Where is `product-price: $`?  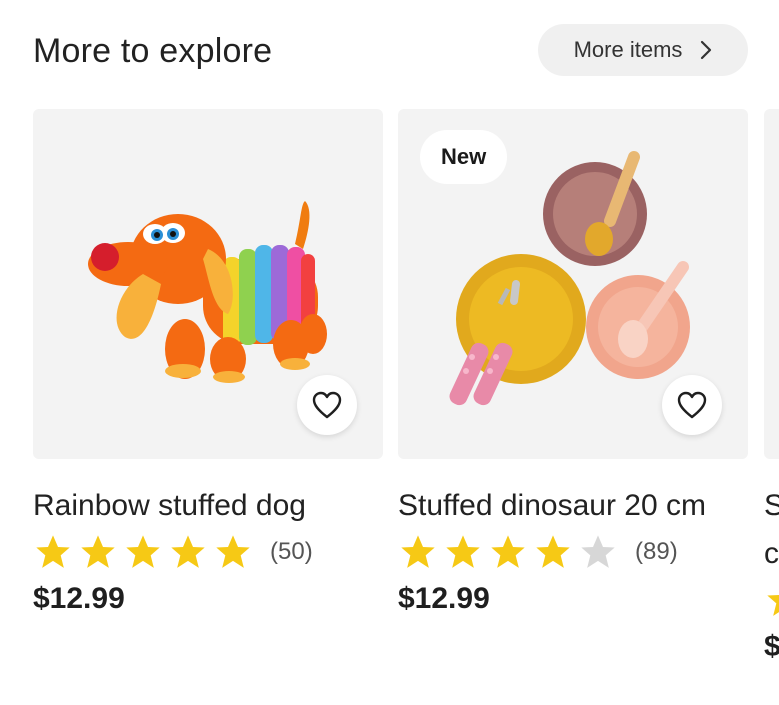 product-price: $ is located at coordinates (771, 646).